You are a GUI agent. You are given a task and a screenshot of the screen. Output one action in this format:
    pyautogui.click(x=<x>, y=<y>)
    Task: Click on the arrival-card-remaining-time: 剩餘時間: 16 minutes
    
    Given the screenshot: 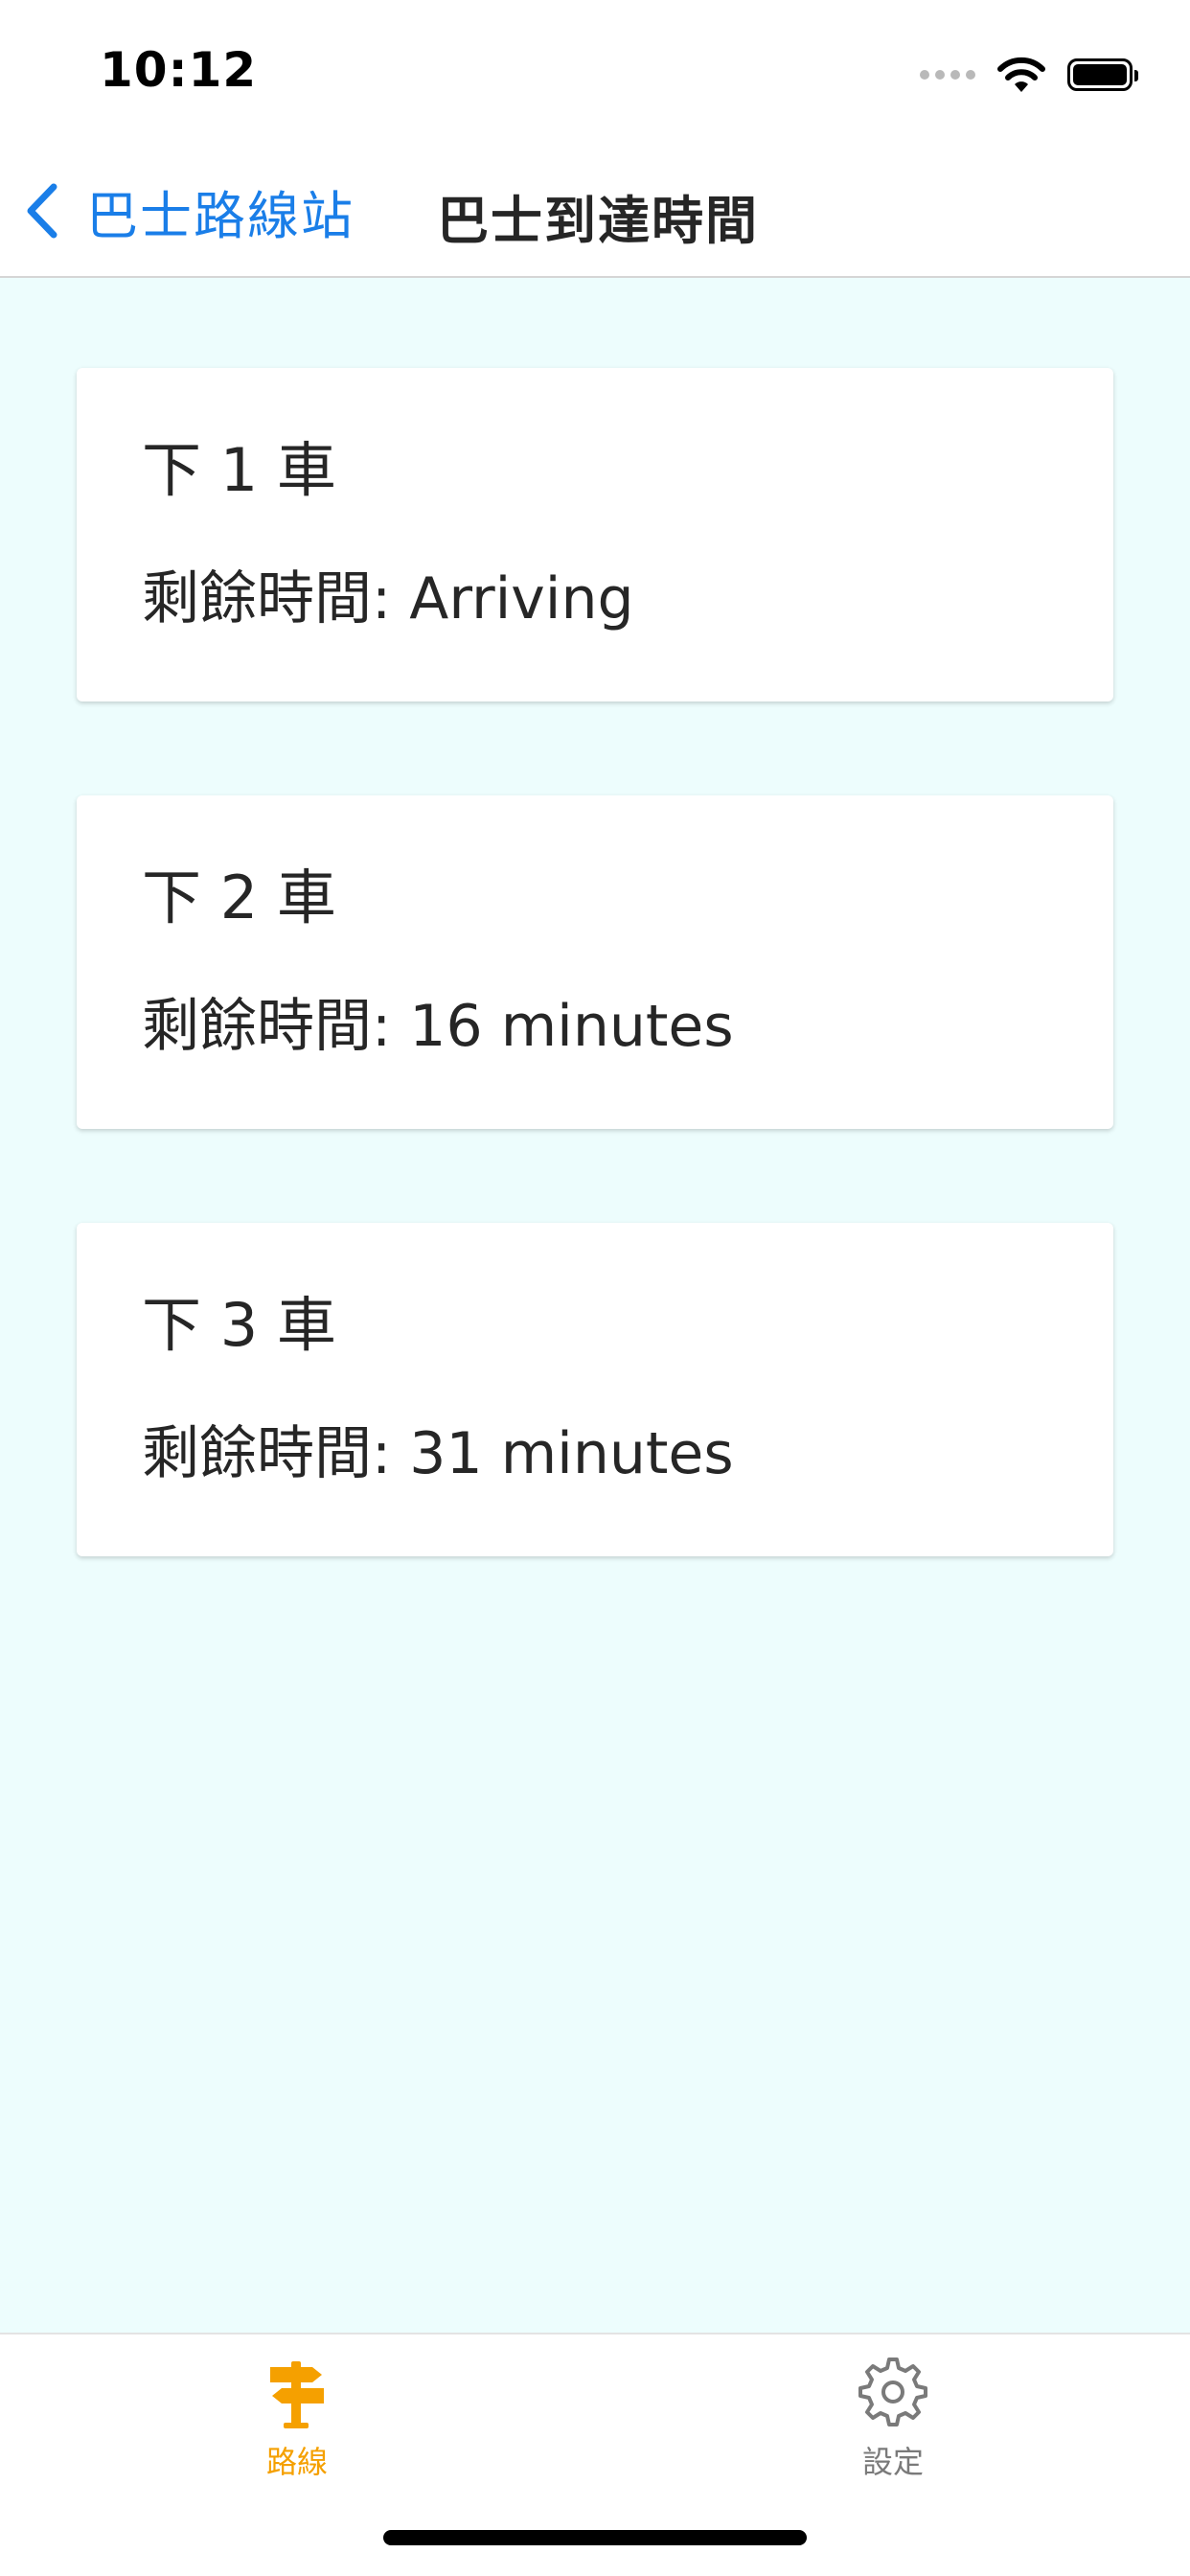 What is the action you would take?
    pyautogui.click(x=438, y=1026)
    